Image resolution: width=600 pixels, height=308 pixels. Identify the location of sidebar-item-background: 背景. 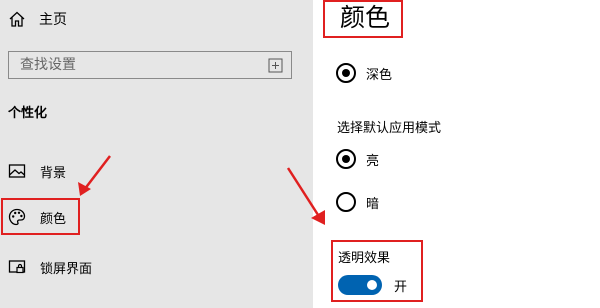
(37, 171).